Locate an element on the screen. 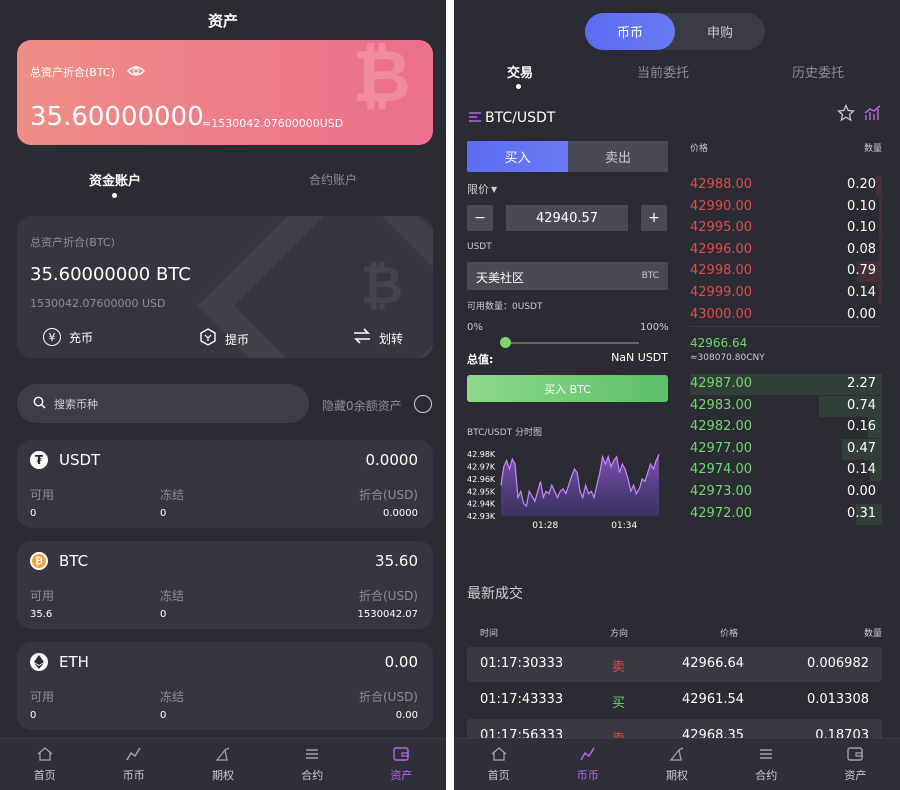 The height and width of the screenshot is (790, 900). x-tick-label: 01:28 is located at coordinates (545, 526).